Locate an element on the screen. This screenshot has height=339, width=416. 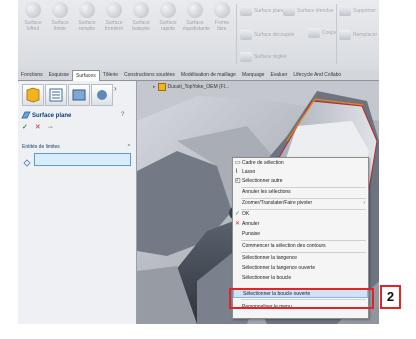
surface-quick-button: Surface rapide is located at coordinates (168, 17).